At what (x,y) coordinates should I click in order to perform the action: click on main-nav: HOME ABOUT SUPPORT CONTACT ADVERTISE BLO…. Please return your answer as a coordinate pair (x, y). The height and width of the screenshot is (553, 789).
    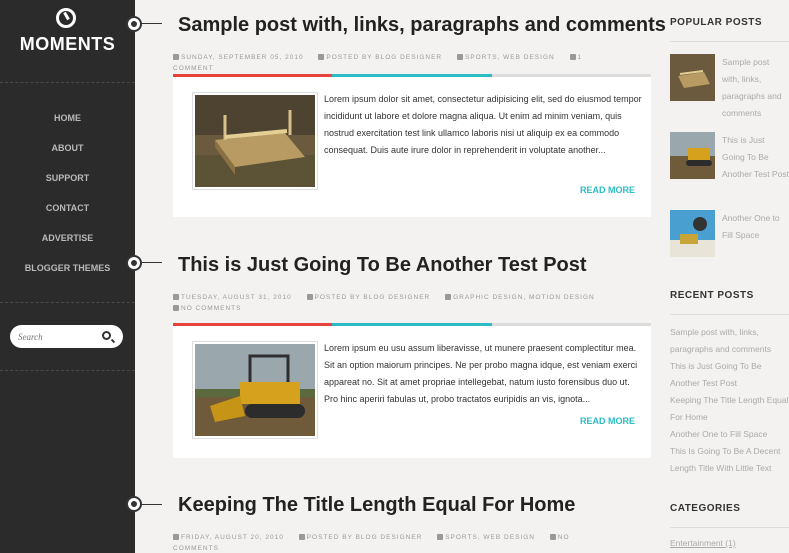
    Looking at the image, I should click on (67, 200).